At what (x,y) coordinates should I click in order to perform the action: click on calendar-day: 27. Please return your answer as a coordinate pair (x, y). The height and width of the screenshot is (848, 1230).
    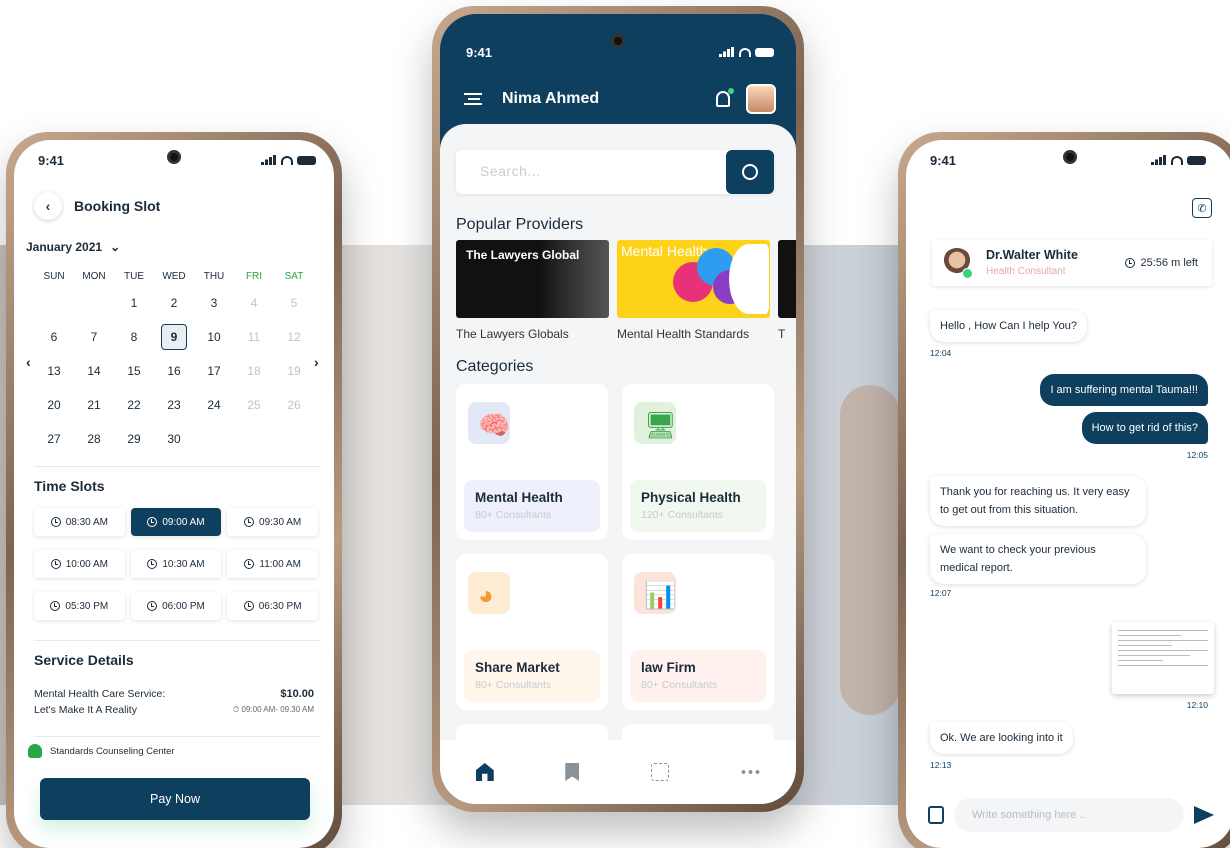
    Looking at the image, I should click on (54, 439).